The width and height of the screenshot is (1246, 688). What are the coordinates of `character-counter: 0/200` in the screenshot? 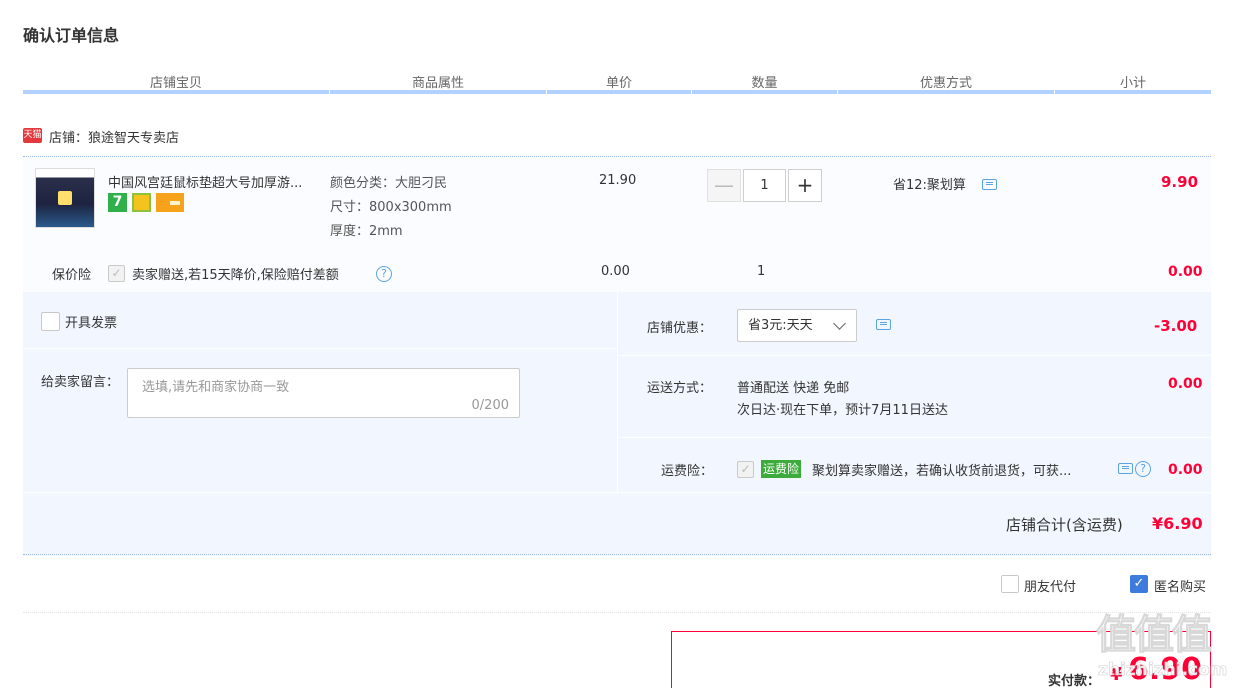 It's located at (490, 405).